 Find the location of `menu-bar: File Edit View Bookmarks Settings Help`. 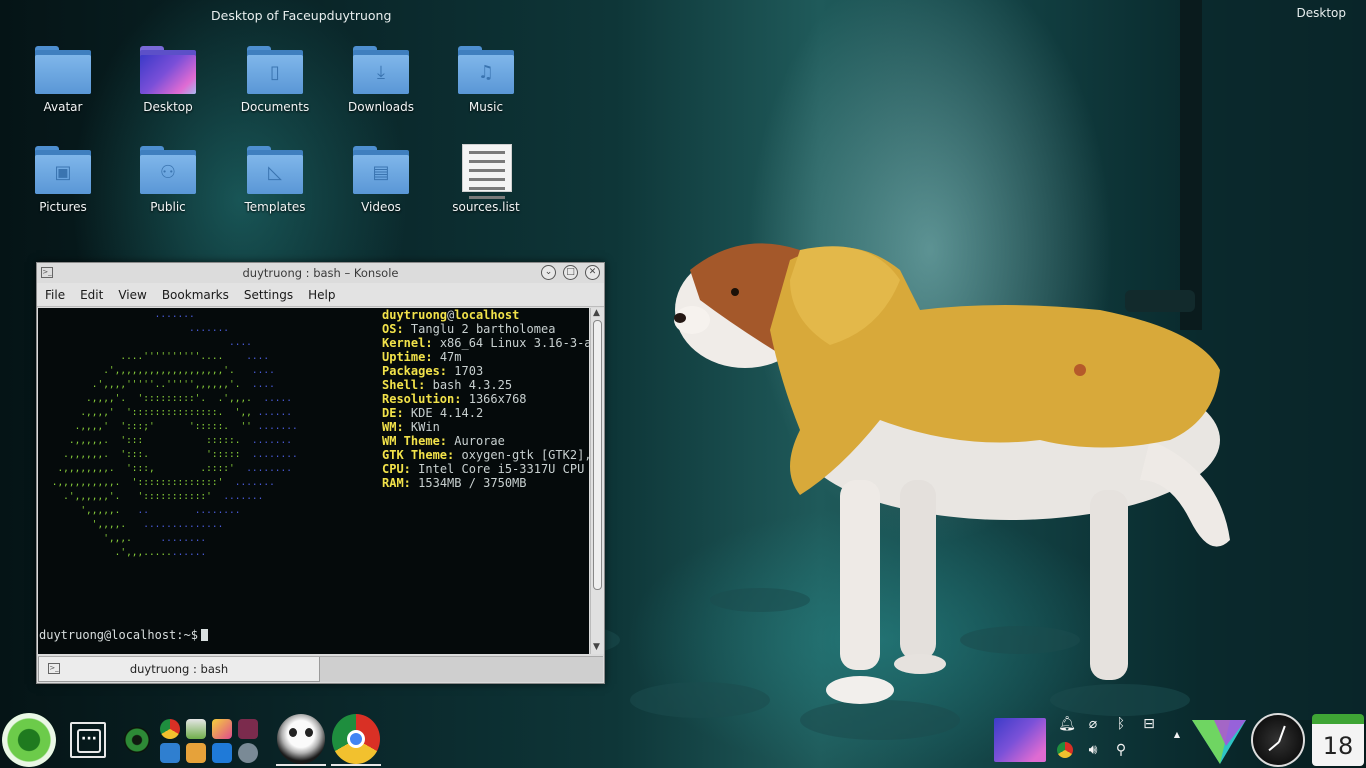

menu-bar: File Edit View Bookmarks Settings Help is located at coordinates (320, 295).